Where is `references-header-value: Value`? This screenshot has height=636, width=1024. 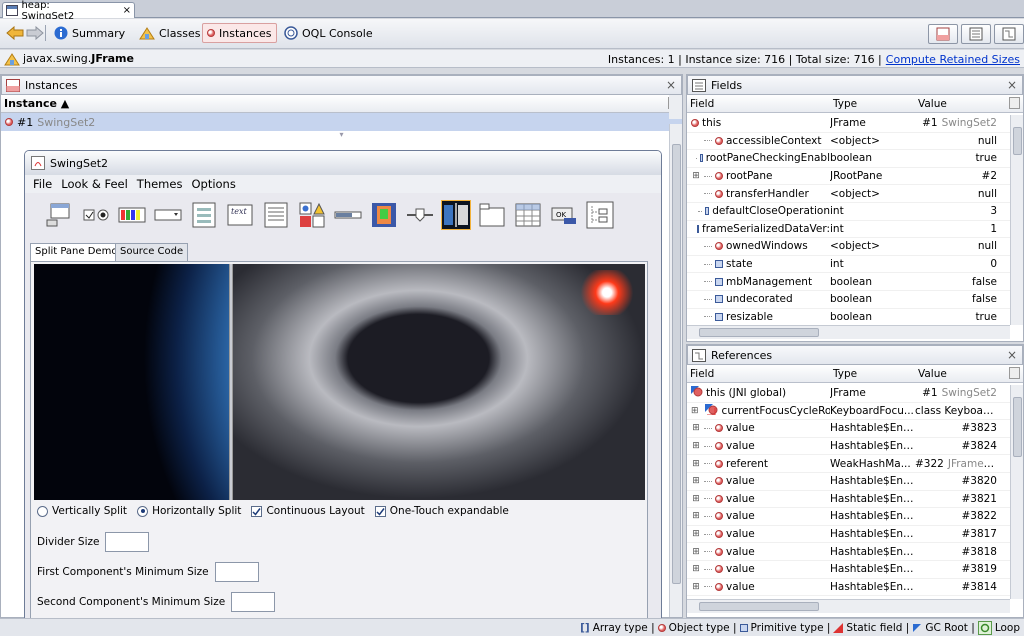
references-header-value: Value is located at coordinates (932, 374).